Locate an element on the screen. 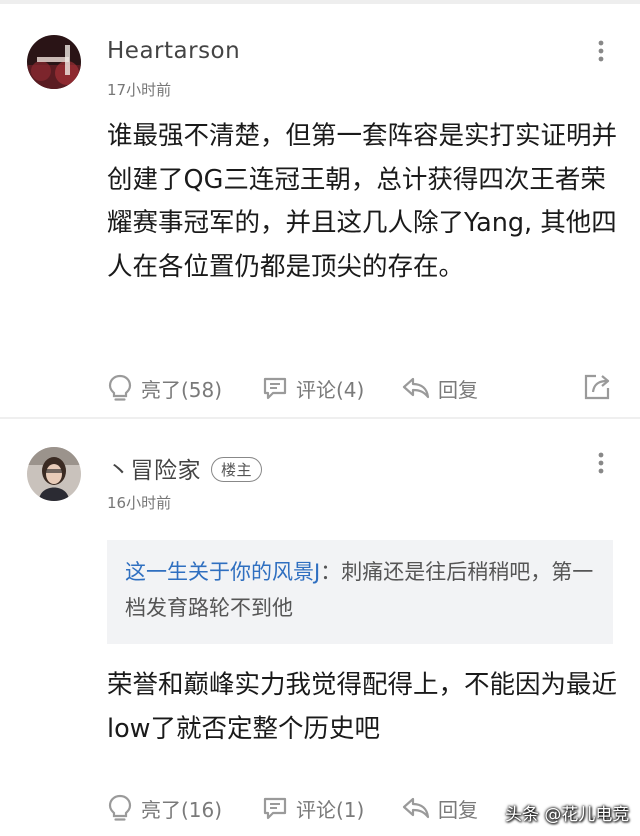  like-label: 亮了(16) is located at coordinates (182, 809).